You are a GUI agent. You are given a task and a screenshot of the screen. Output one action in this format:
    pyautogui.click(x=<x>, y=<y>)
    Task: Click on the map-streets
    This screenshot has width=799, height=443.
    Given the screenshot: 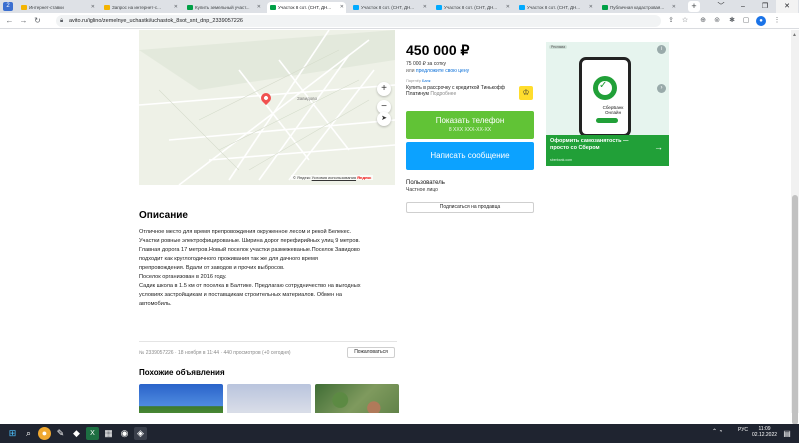 What is the action you would take?
    pyautogui.click(x=267, y=107)
    